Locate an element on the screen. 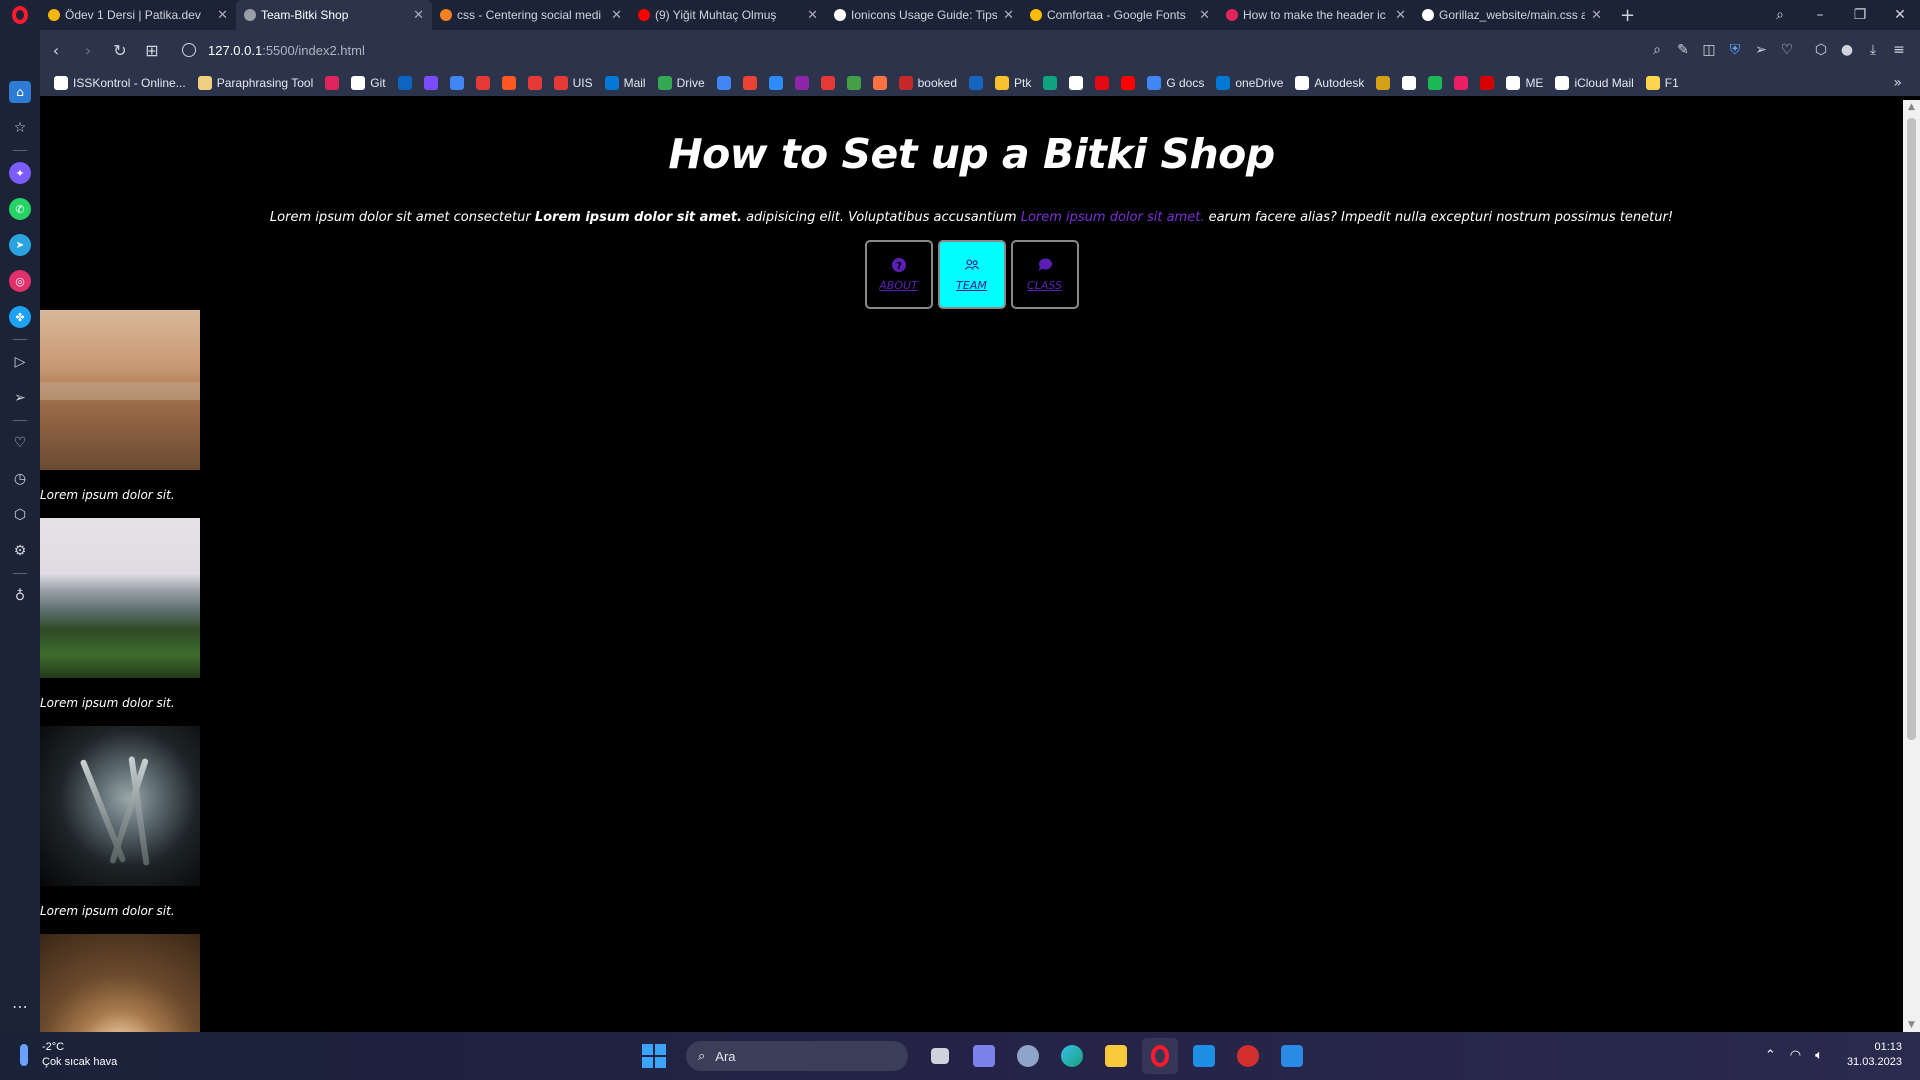  bookmark-item: UIS is located at coordinates (573, 83).